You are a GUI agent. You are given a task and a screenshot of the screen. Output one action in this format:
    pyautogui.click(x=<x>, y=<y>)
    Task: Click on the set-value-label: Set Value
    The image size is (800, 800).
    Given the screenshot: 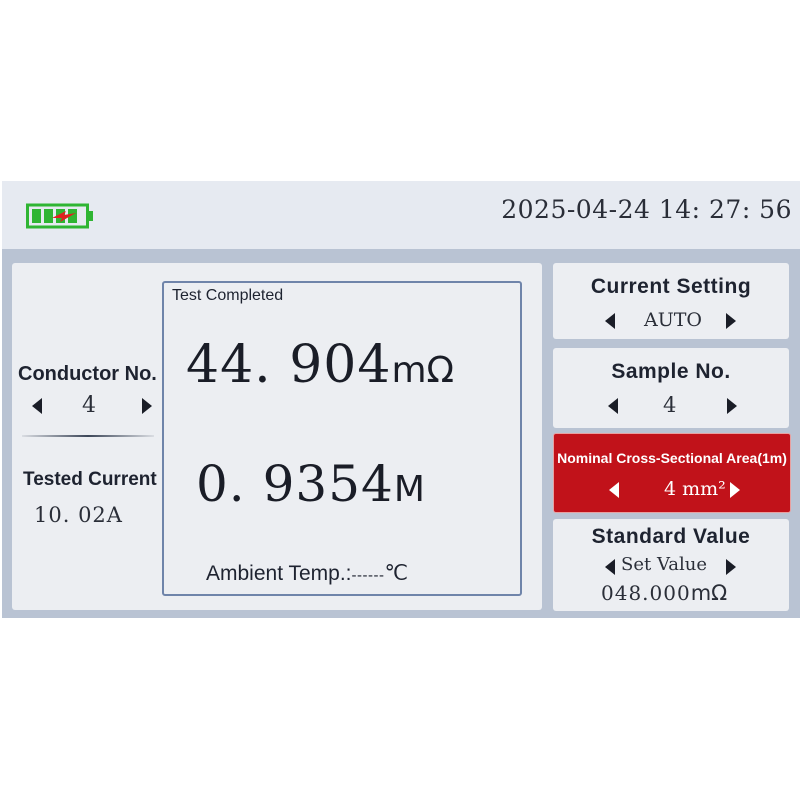 What is the action you would take?
    pyautogui.click(x=664, y=564)
    